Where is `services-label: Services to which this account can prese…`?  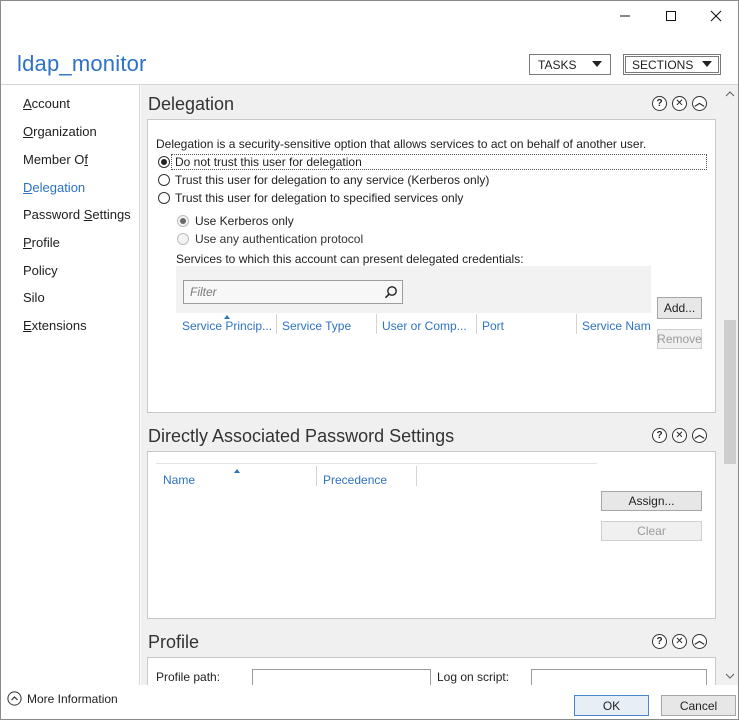 services-label: Services to which this account can prese… is located at coordinates (350, 259).